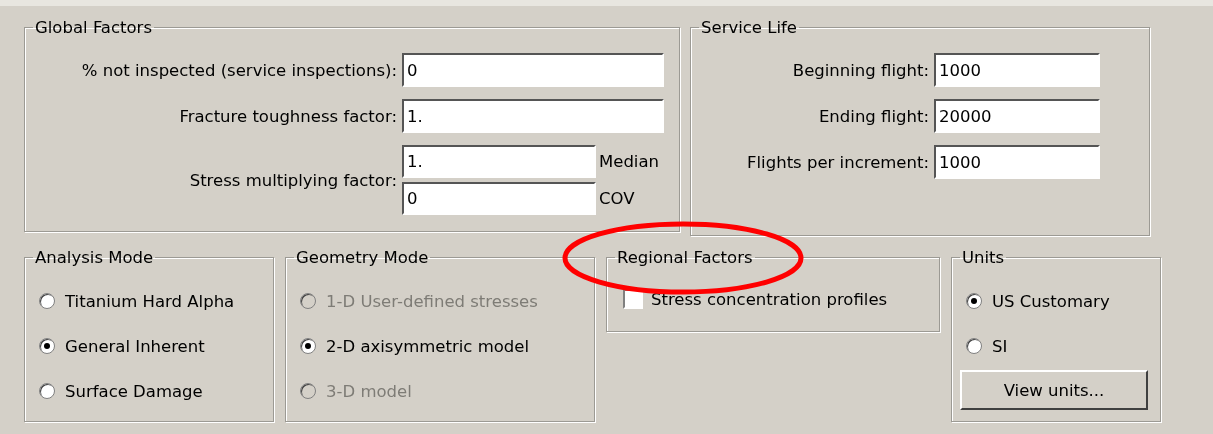 The height and width of the screenshot is (434, 1213). Describe the element at coordinates (292, 180) in the screenshot. I see `field-label: Stress multiplying factor:` at that location.